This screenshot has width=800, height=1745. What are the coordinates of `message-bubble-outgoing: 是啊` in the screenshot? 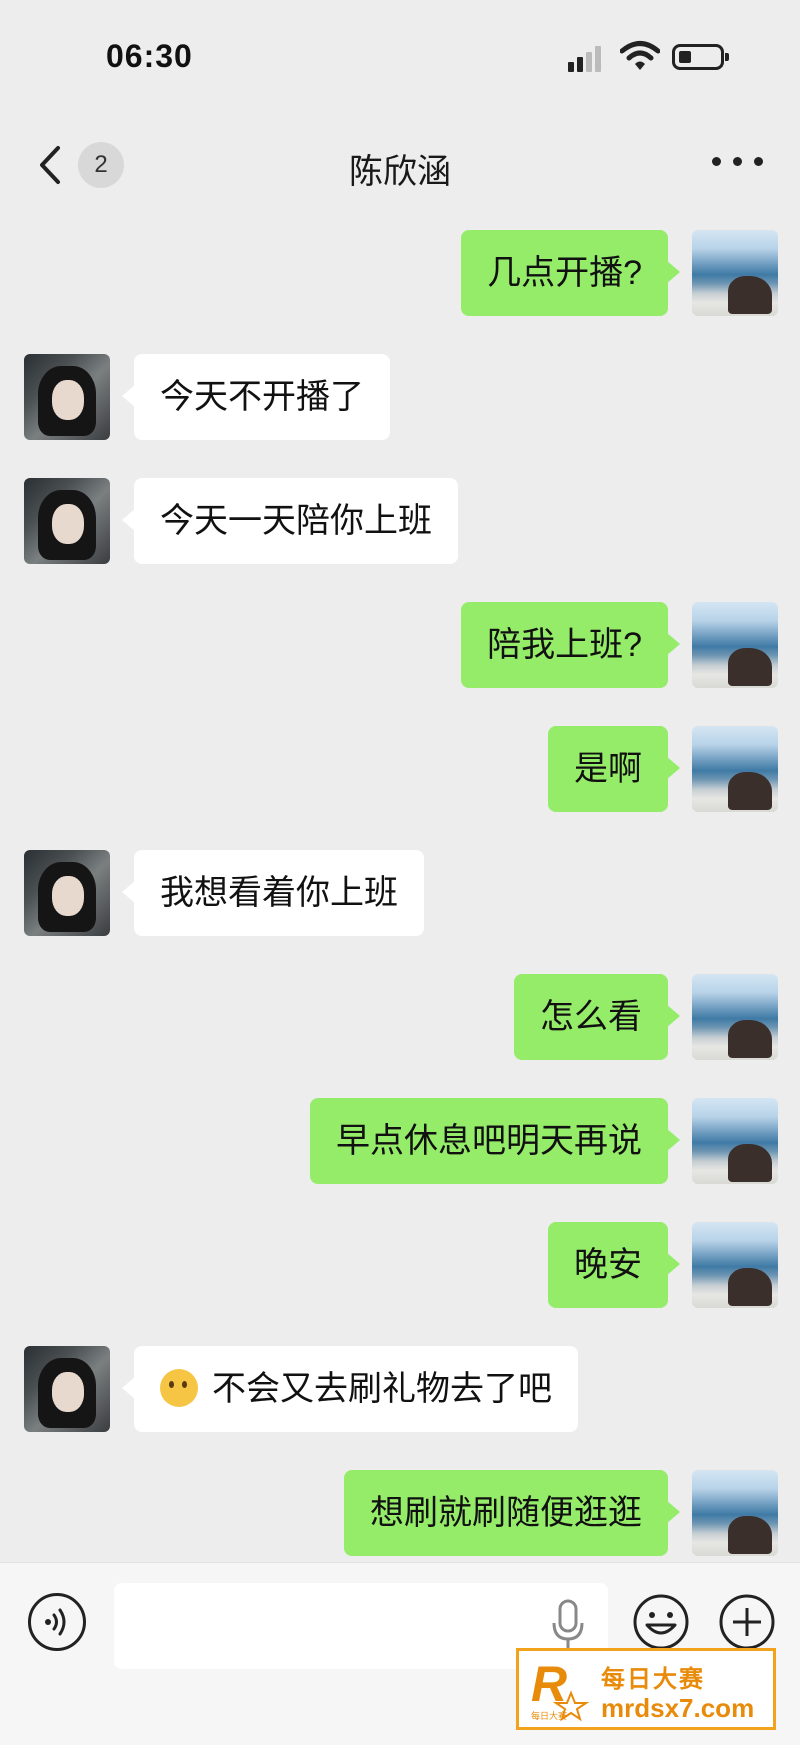 It's located at (614, 769).